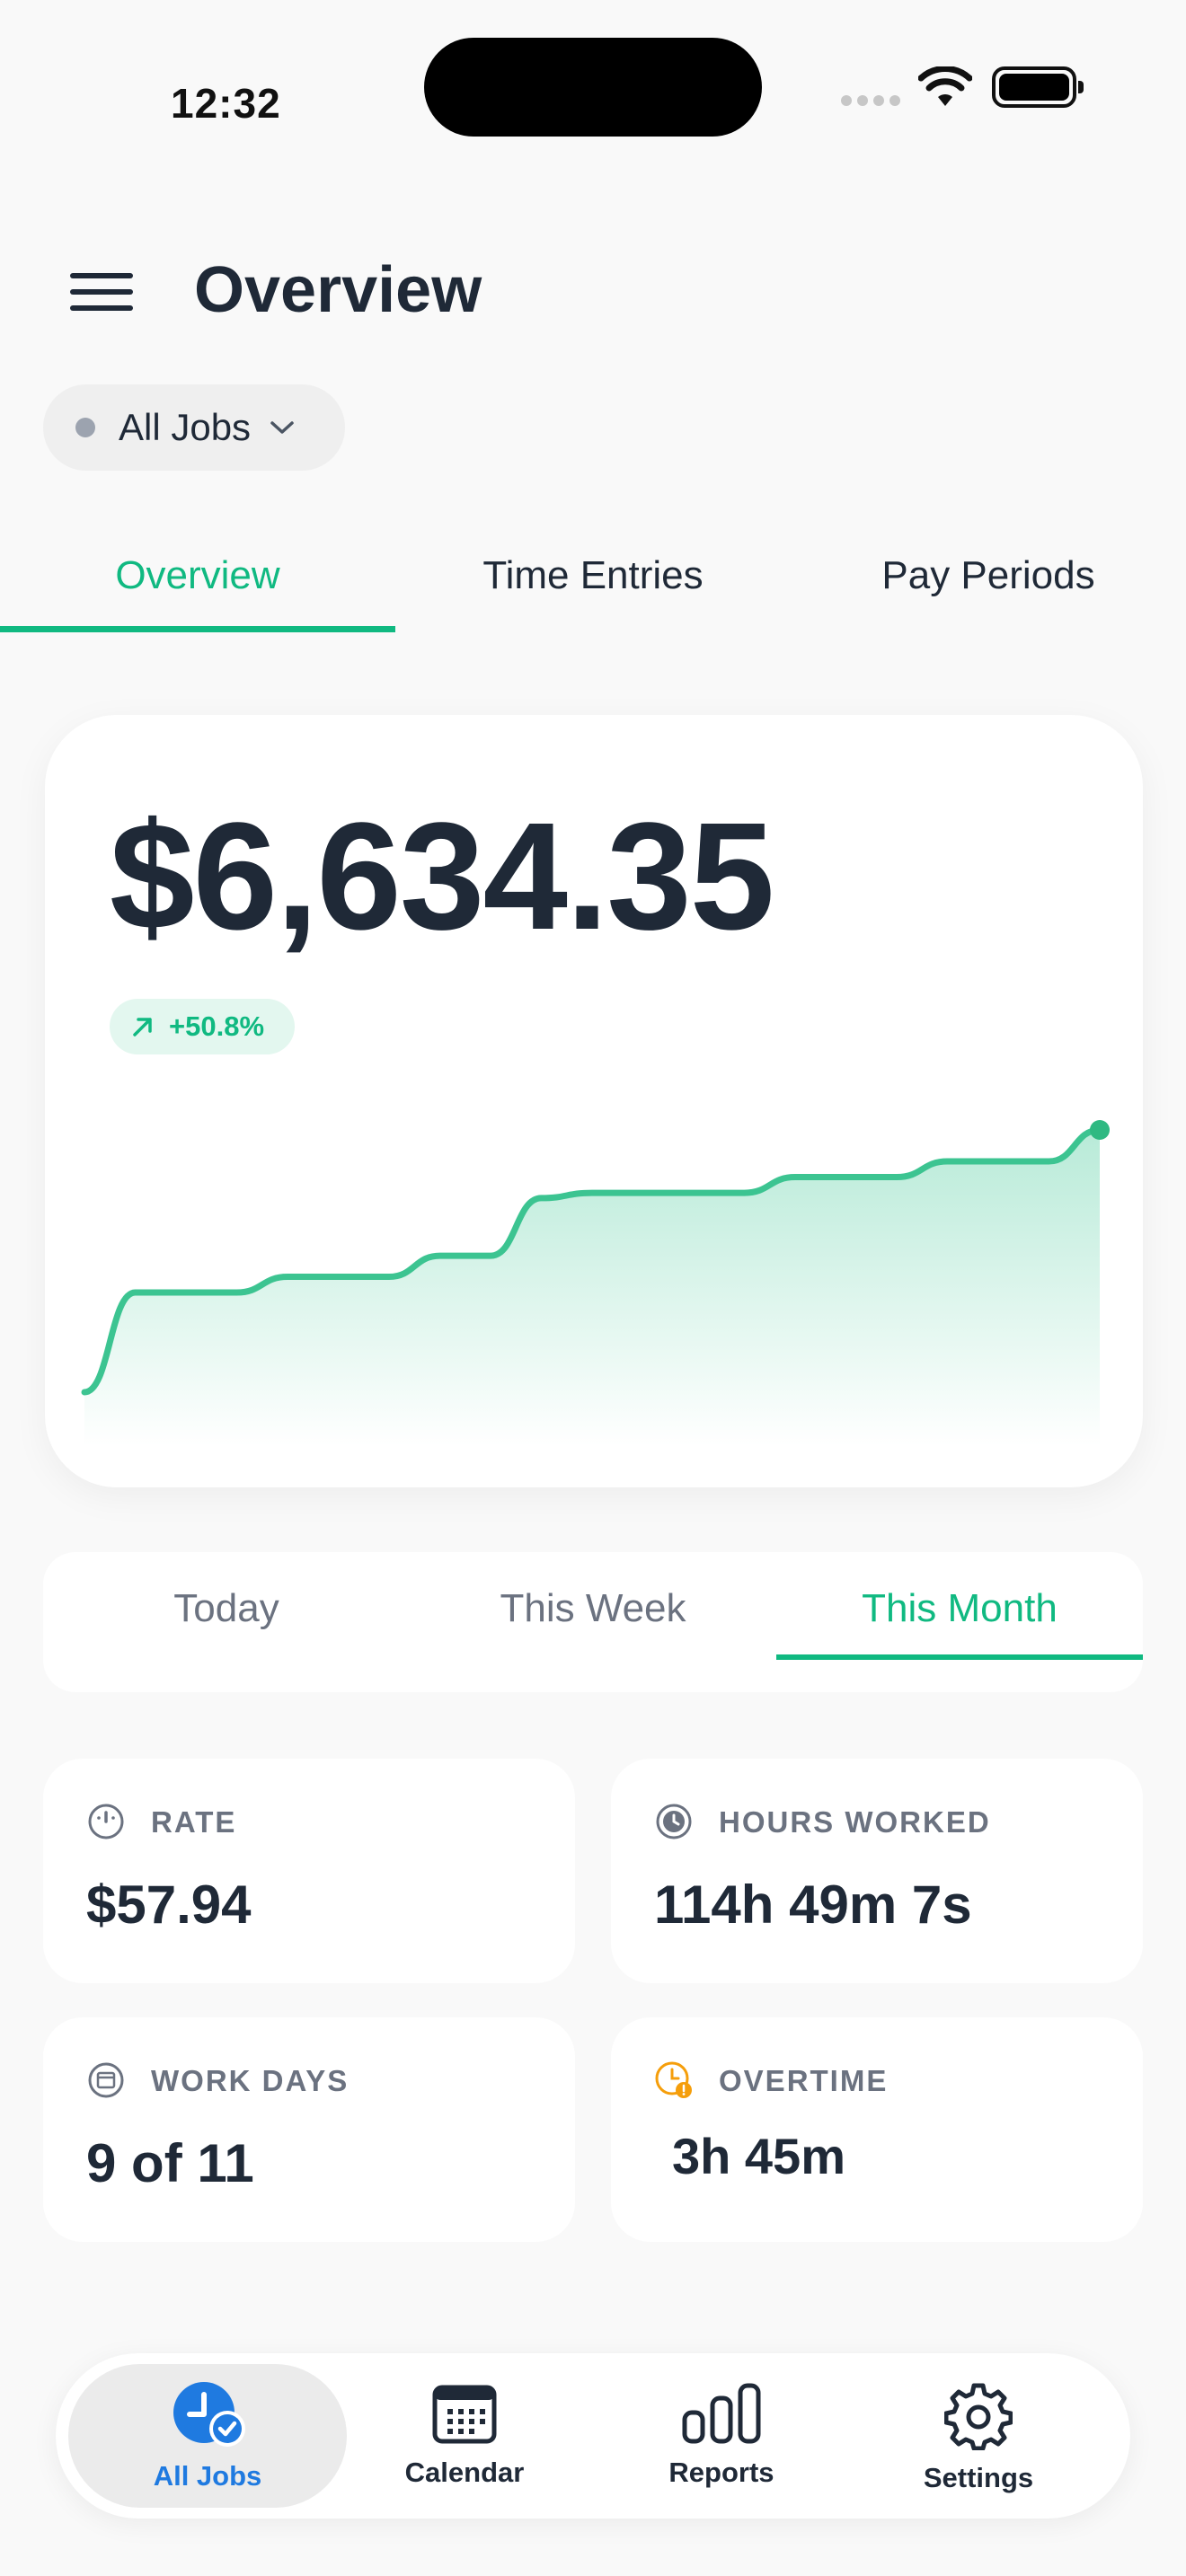 This screenshot has height=2576, width=1186. Describe the element at coordinates (217, 1026) in the screenshot. I see `change-percent: +50.8%` at that location.